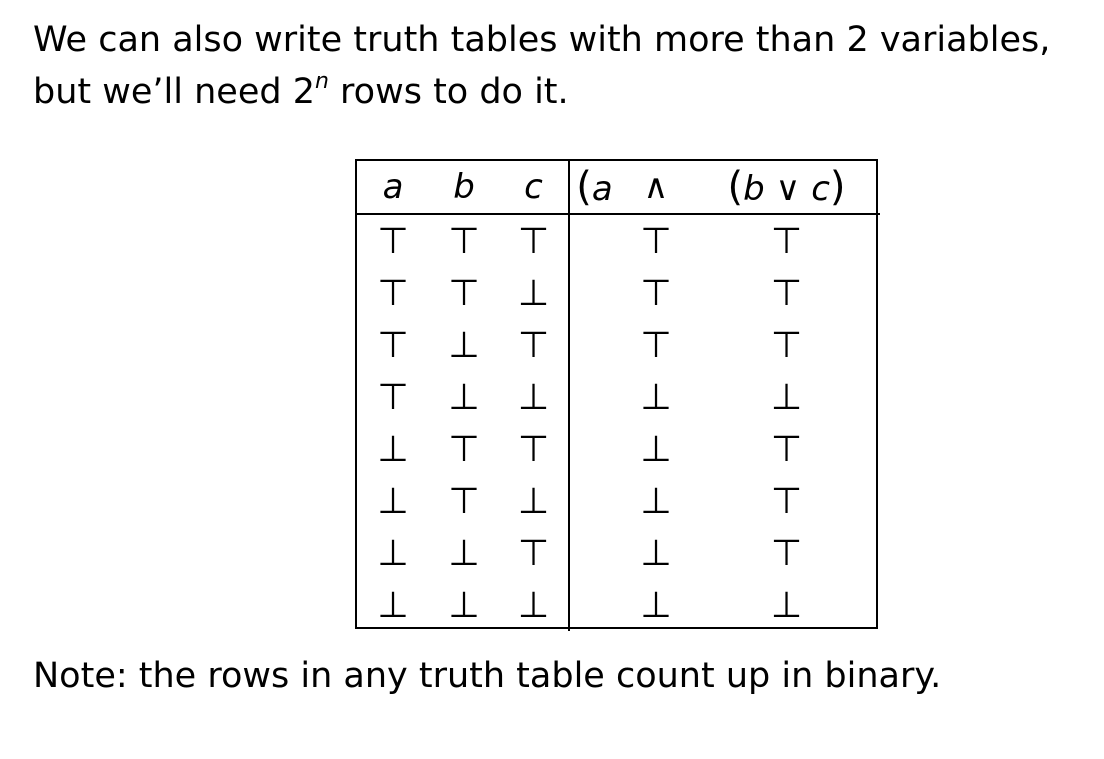  I want to click on table-row: ⊤ ⊤ ⊤ ⊤ ⊤, so click(618, 240).